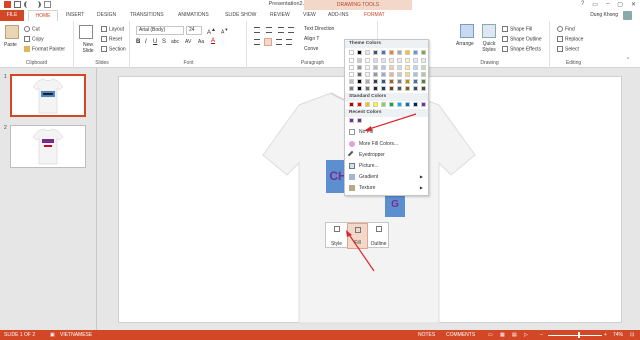 This screenshot has height=340, width=640. I want to click on tab-add-ins: ADD-INS, so click(338, 15).